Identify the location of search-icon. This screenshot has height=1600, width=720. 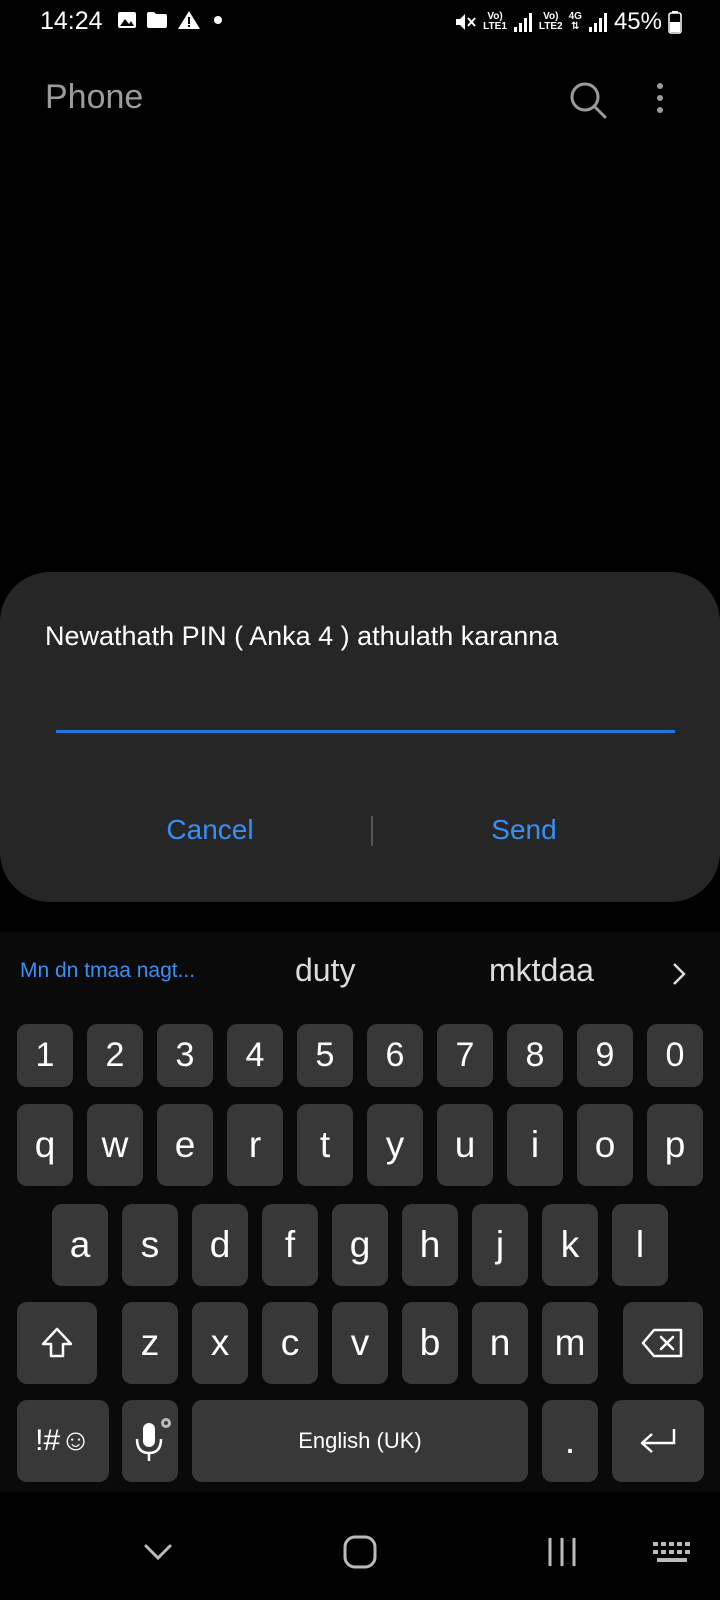
(588, 100).